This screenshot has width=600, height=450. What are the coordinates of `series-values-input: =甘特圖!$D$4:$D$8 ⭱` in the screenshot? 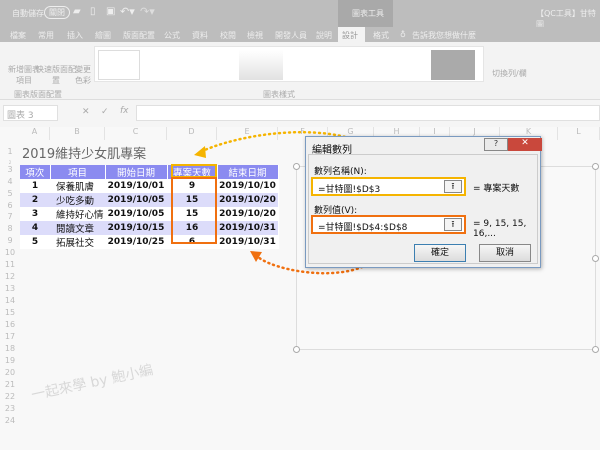 It's located at (388, 224).